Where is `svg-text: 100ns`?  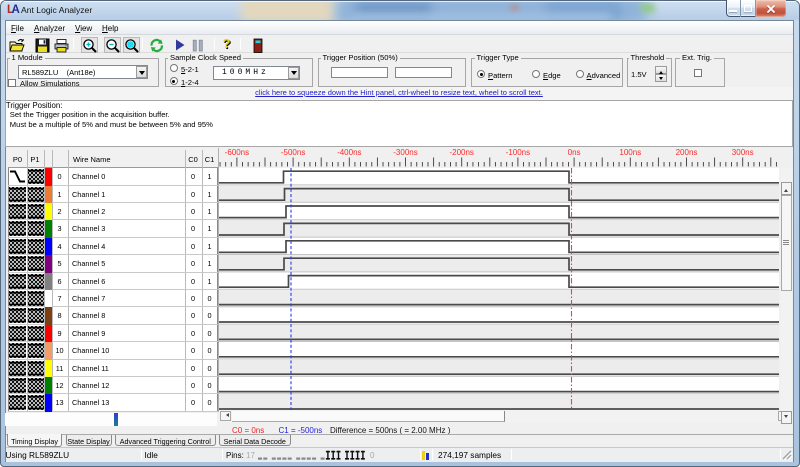
svg-text: 100ns is located at coordinates (630, 152).